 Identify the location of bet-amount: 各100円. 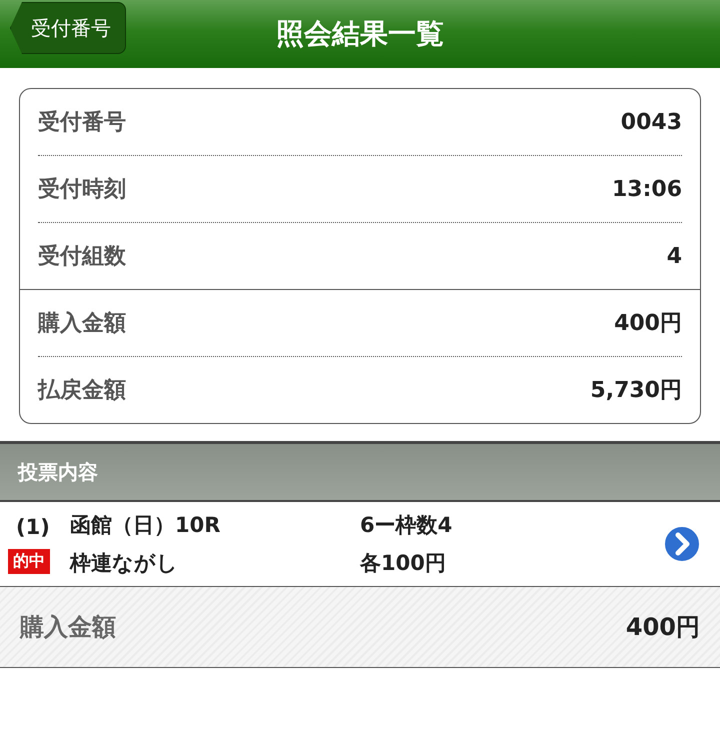
(403, 563).